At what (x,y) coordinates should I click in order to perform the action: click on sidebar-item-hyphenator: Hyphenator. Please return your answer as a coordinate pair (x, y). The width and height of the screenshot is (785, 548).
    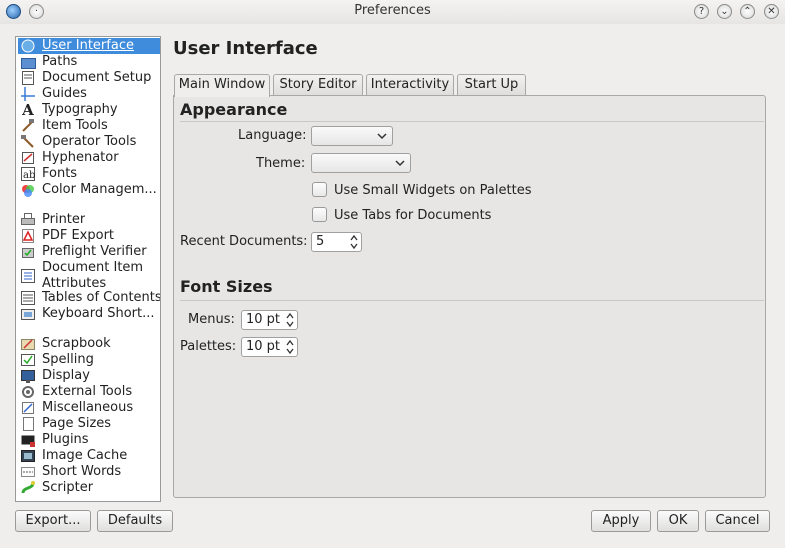
    Looking at the image, I should click on (89, 158).